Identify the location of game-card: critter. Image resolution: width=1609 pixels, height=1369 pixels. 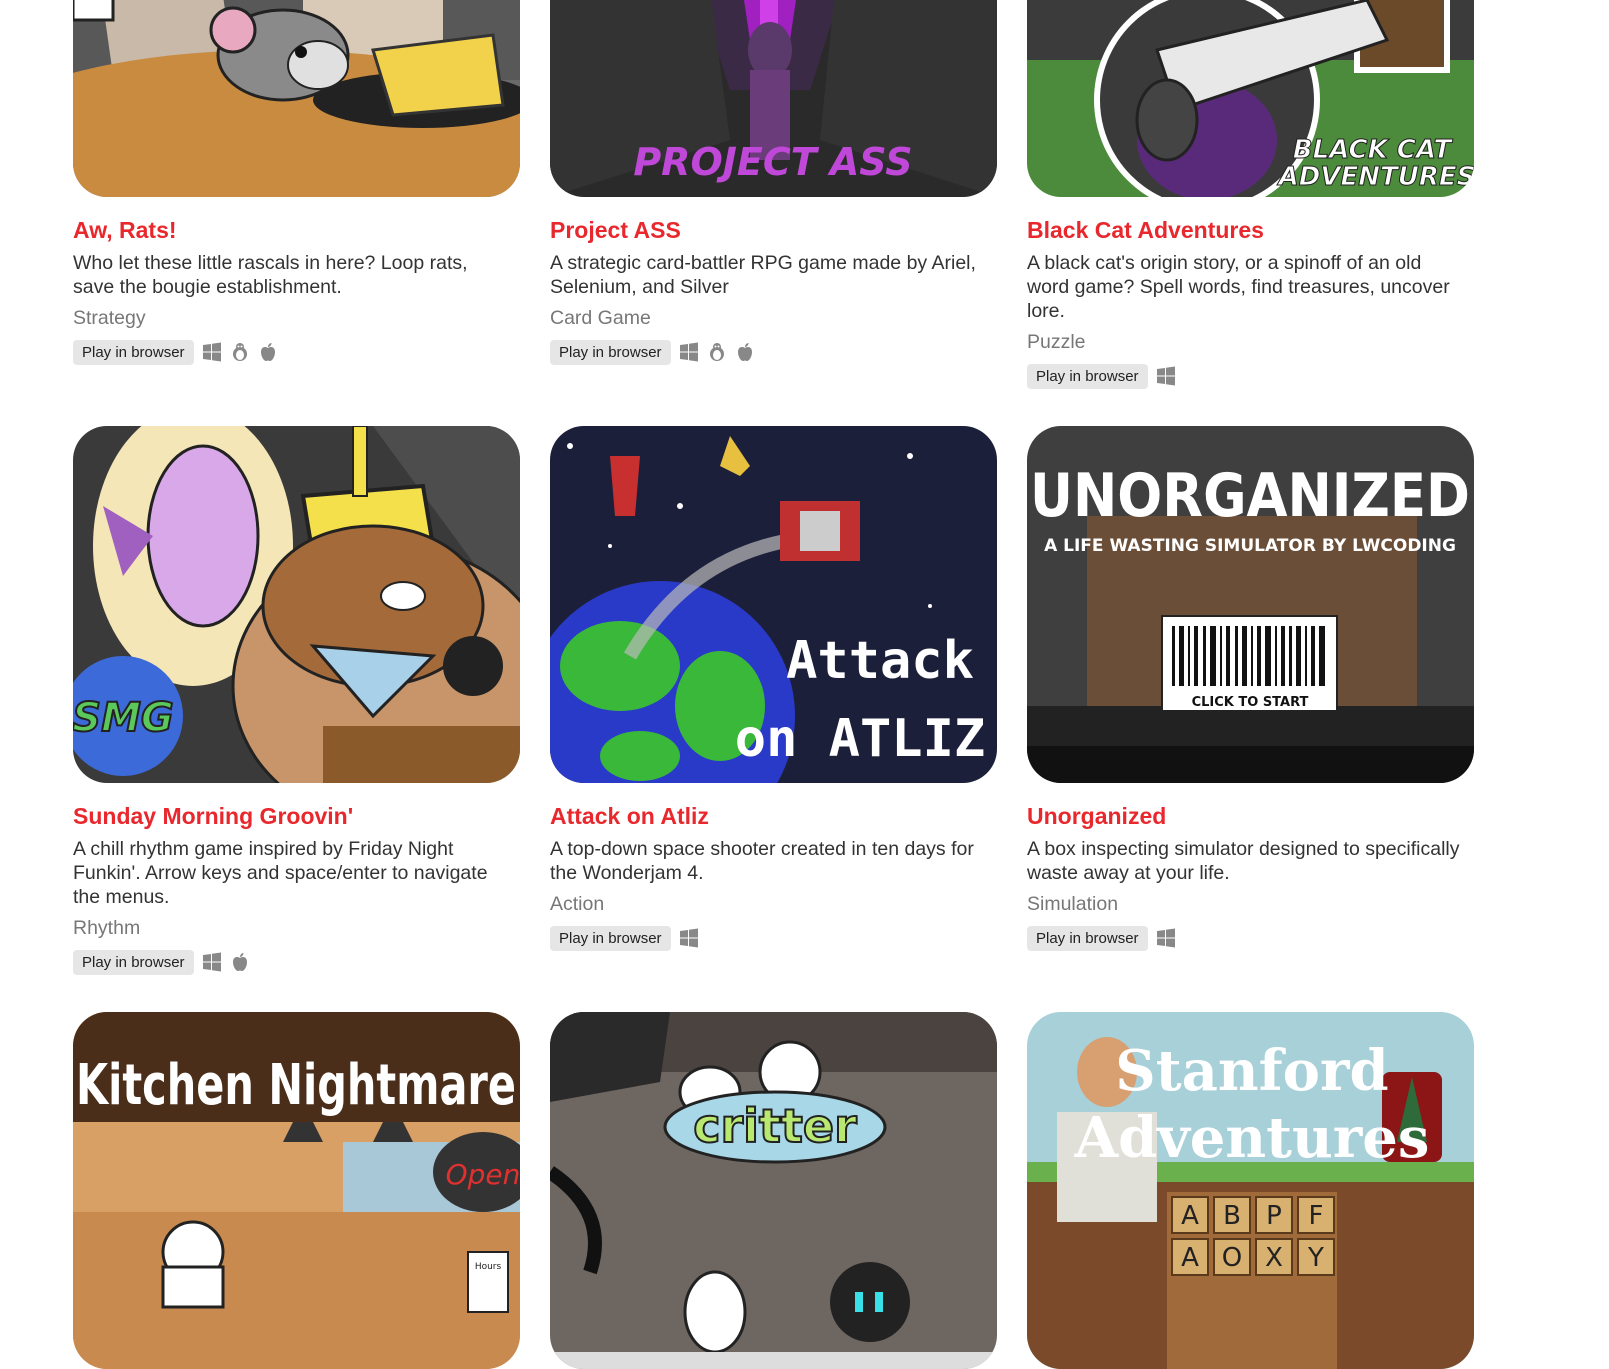
(773, 1190).